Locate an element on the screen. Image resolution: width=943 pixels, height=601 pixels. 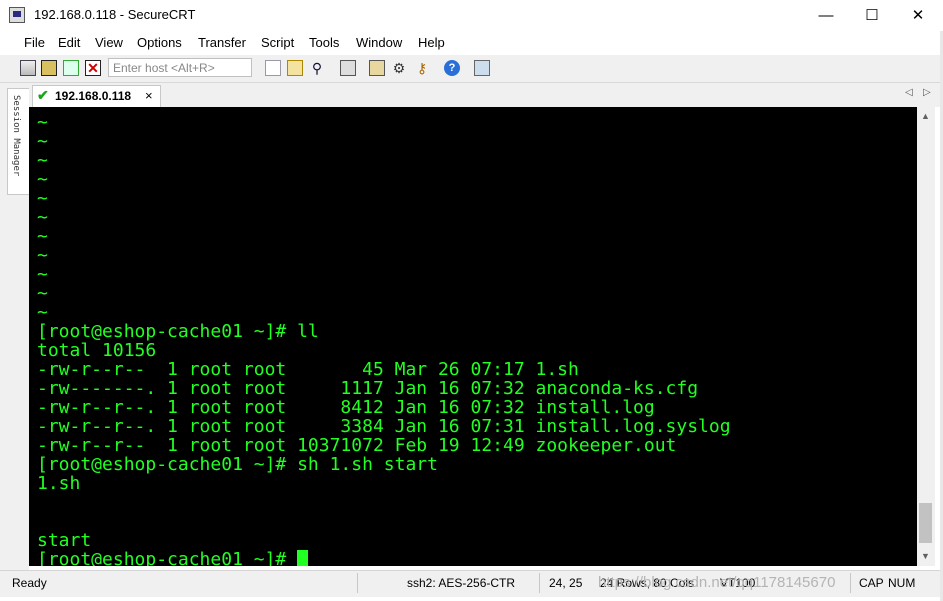
close-window-button: ✕ is located at coordinates (918, 15).